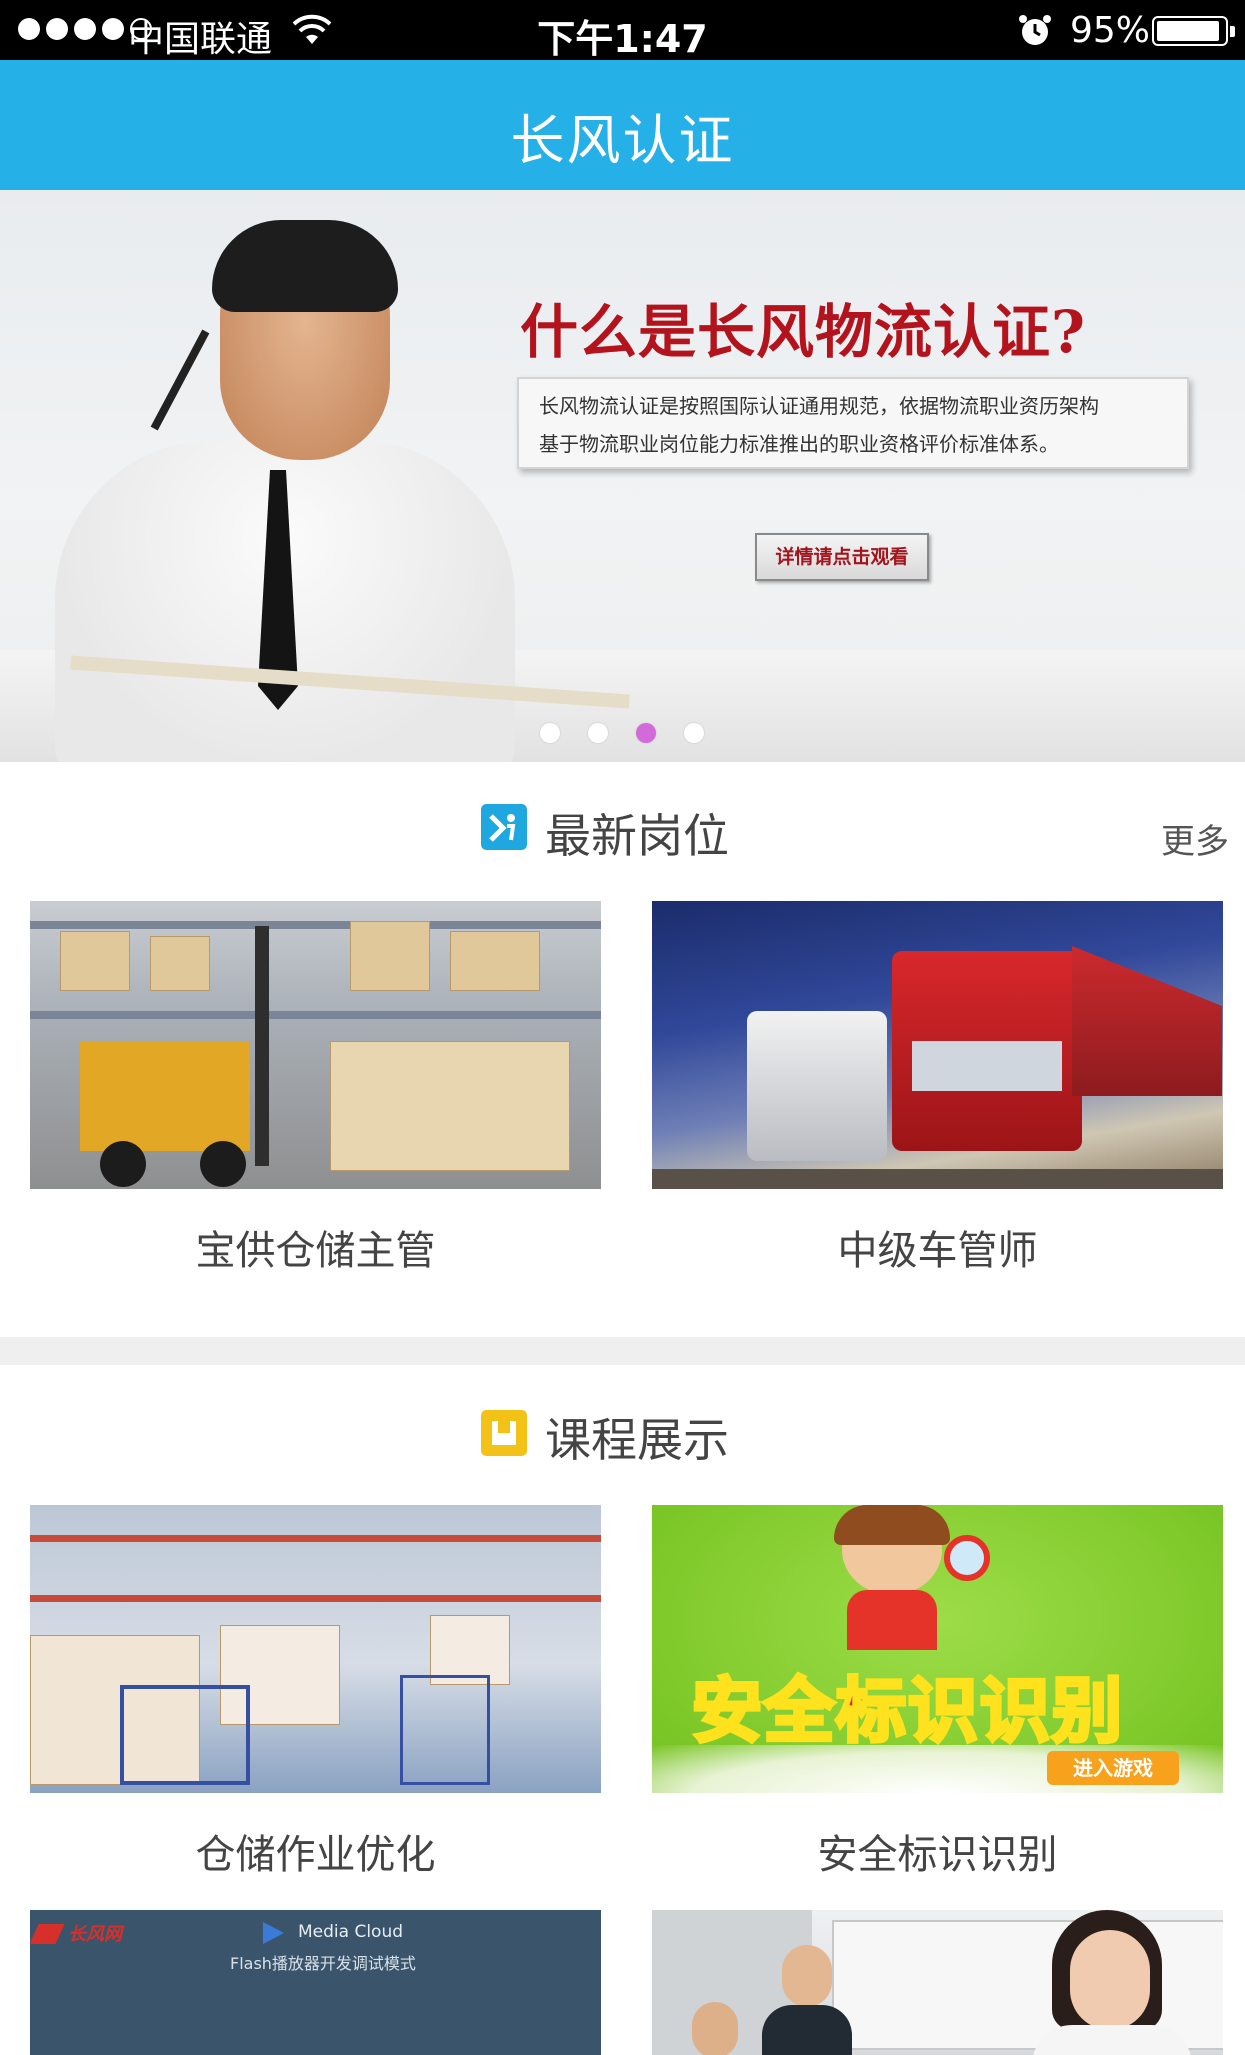 Image resolution: width=1245 pixels, height=2055 pixels. I want to click on nav-header: 长风认证, so click(622, 125).